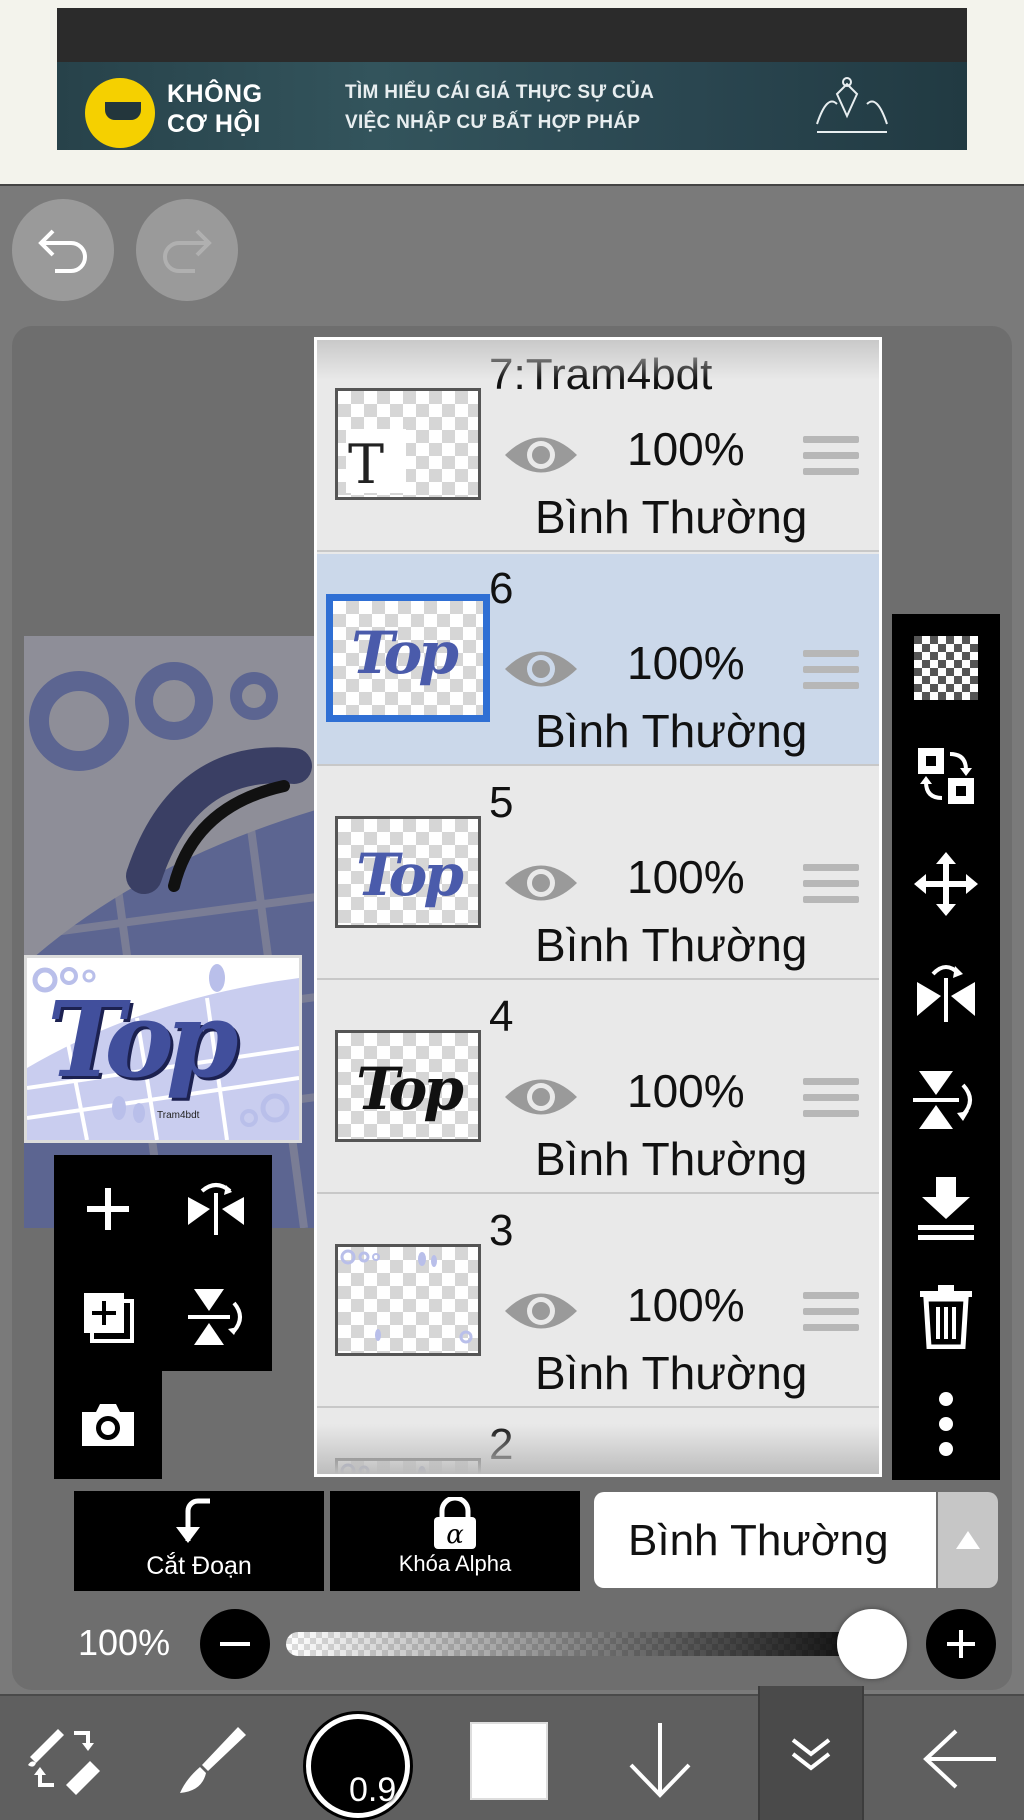  I want to click on flip-layer-vertical-button, so click(946, 1100).